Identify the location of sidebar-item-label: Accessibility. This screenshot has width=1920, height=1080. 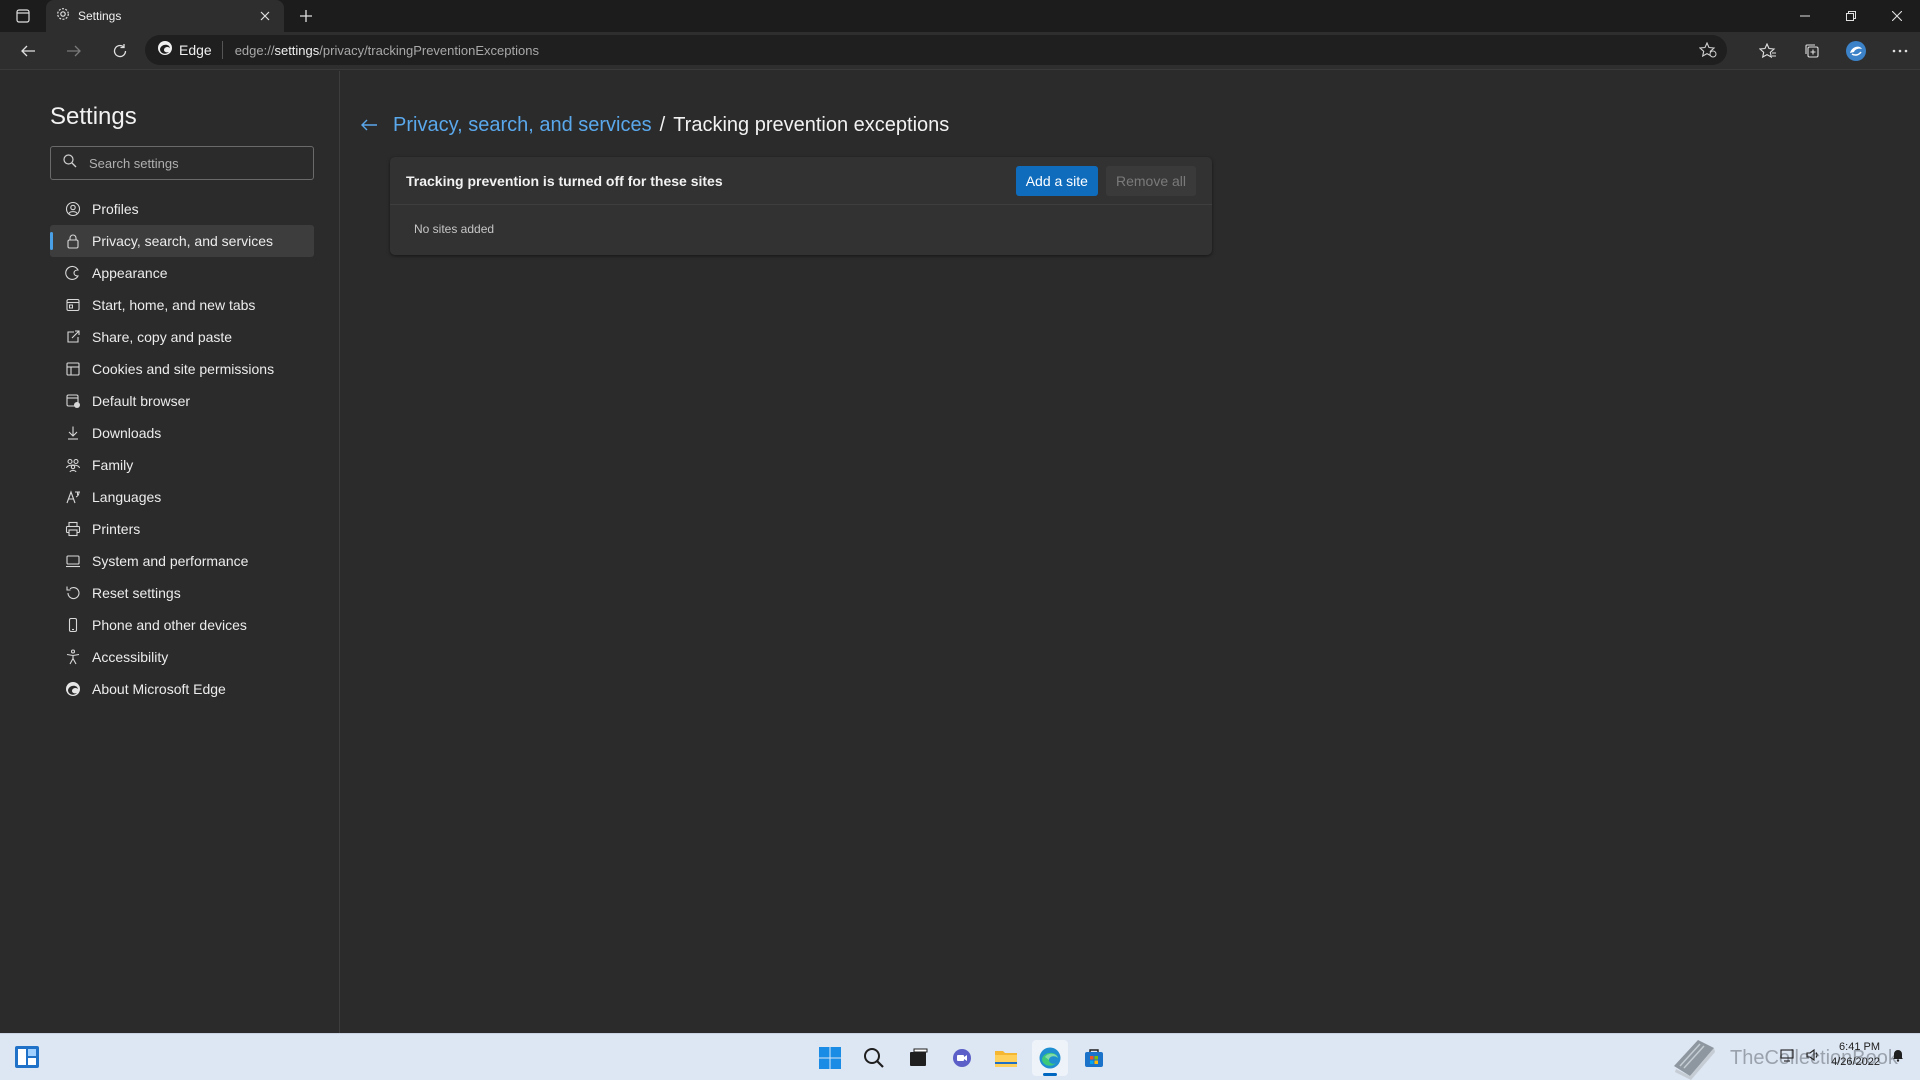
(130, 657).